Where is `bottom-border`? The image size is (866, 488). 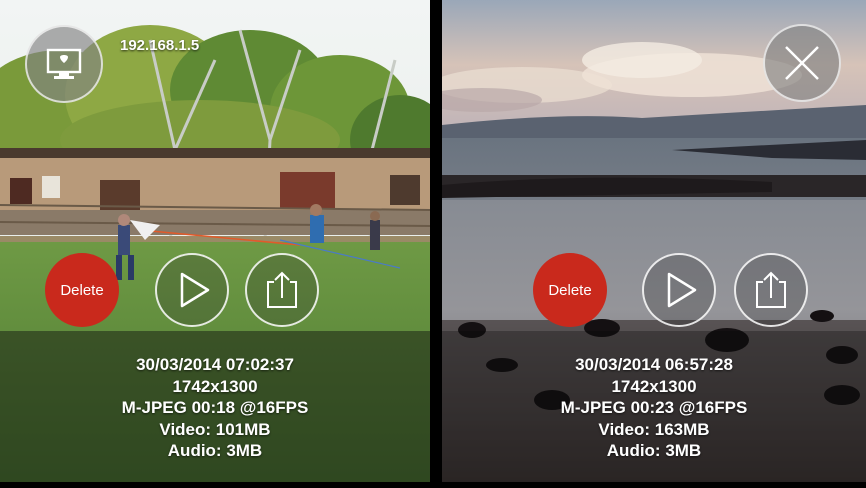
bottom-border is located at coordinates (433, 485).